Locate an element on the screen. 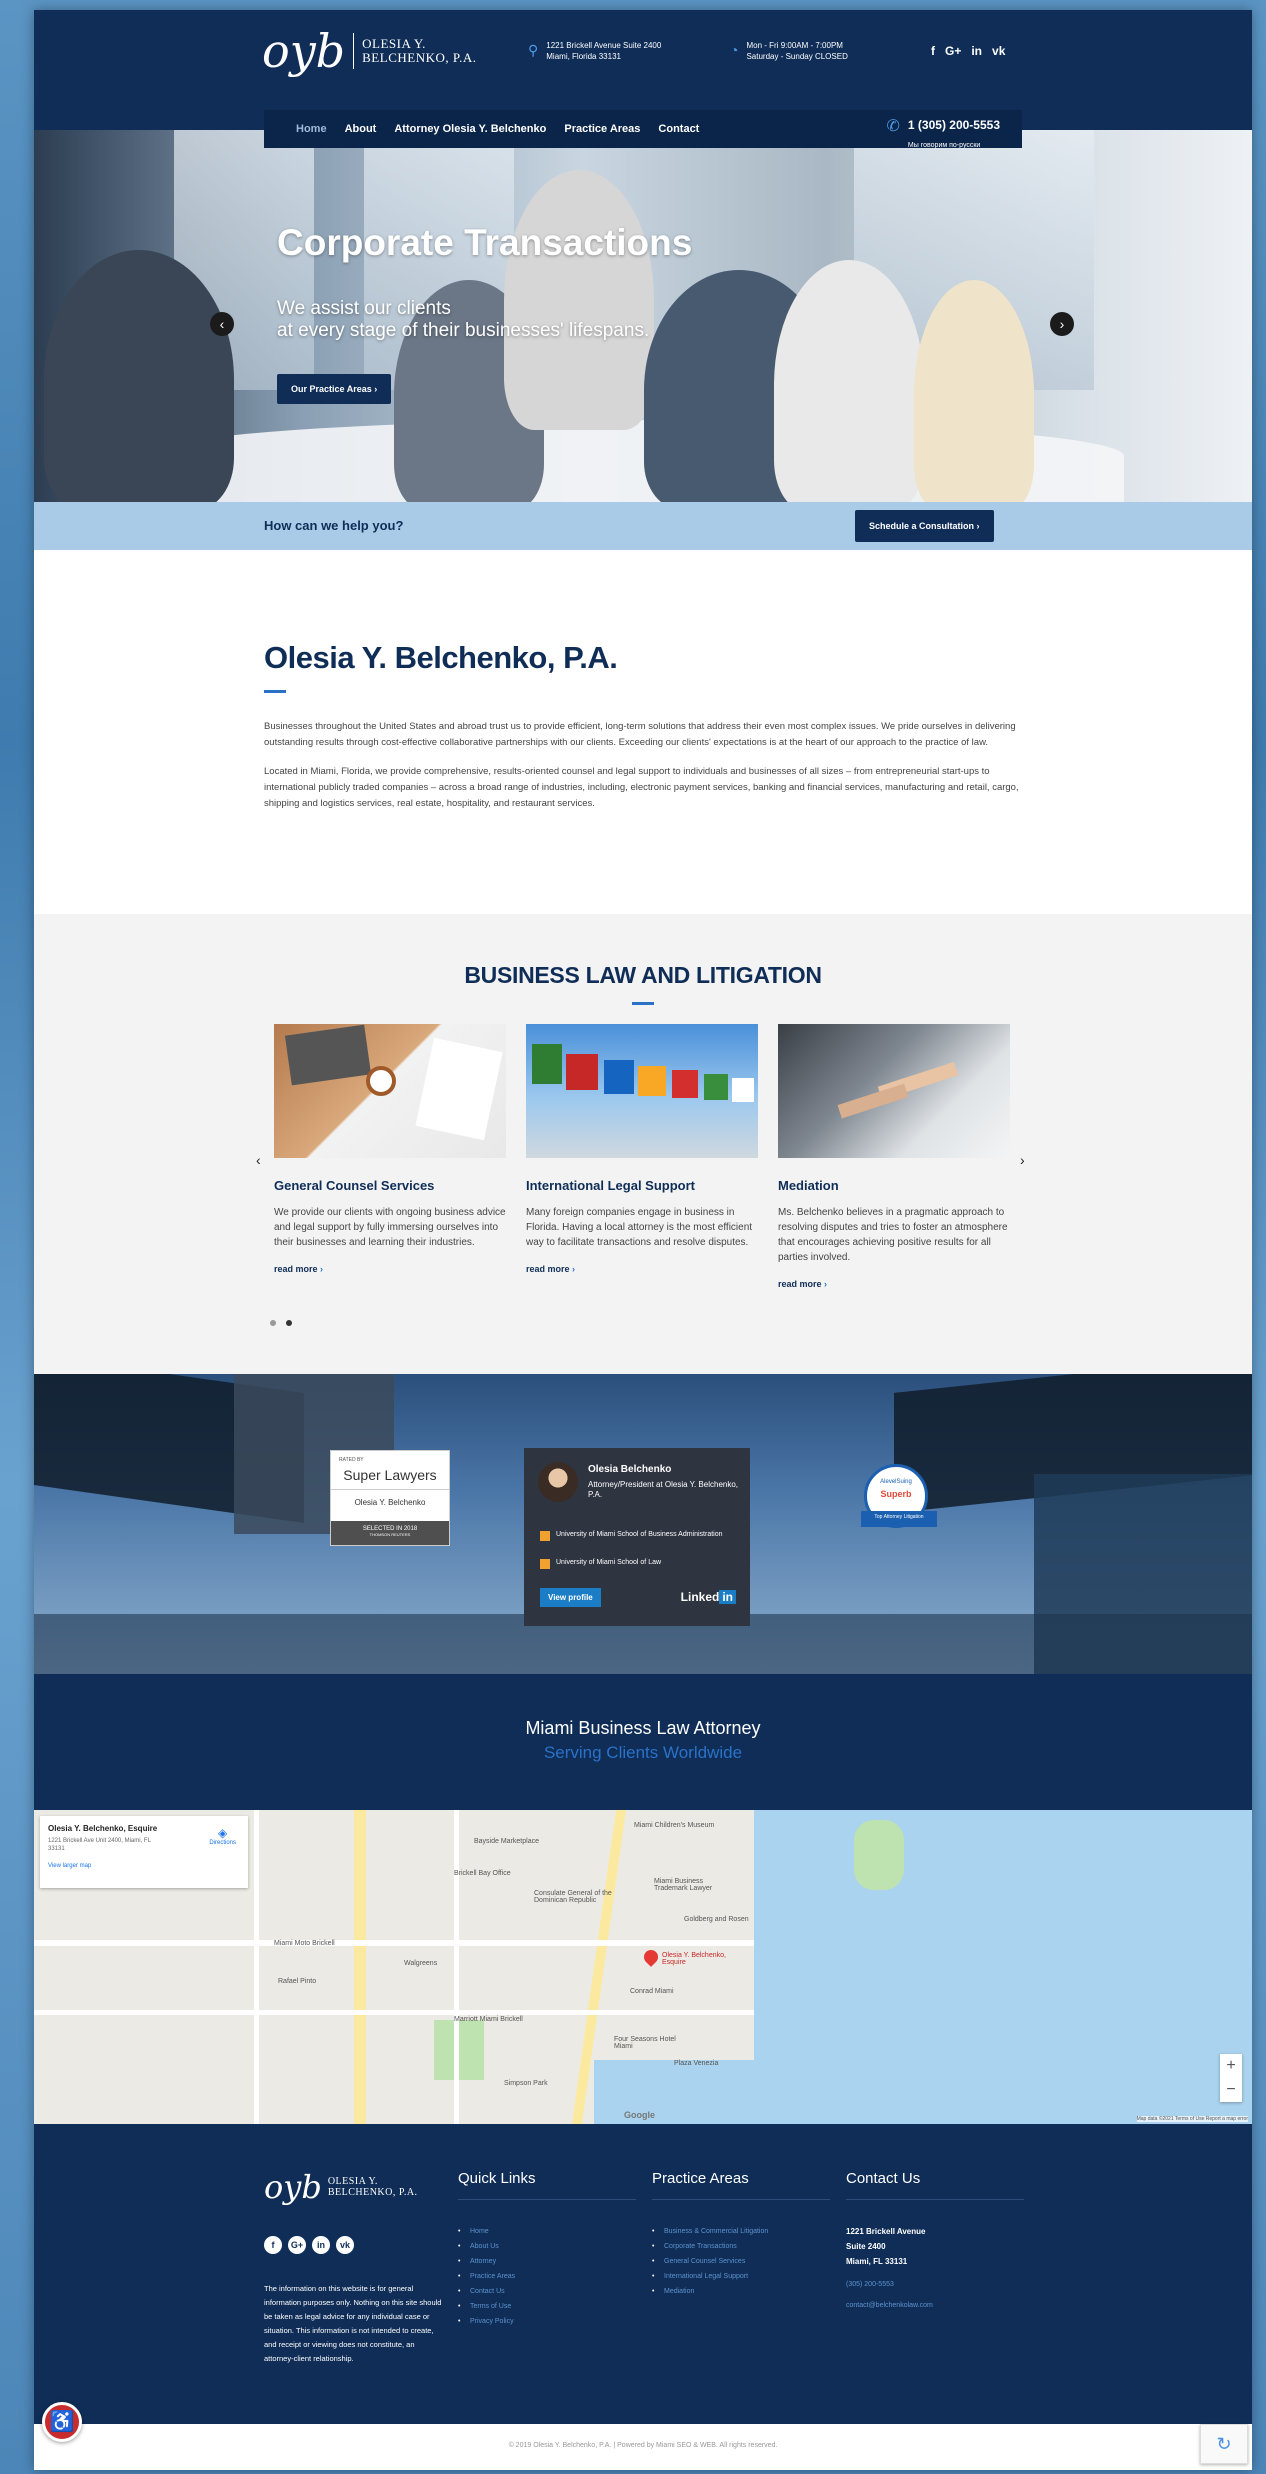  map-label: Plaza Venezia is located at coordinates (696, 2063).